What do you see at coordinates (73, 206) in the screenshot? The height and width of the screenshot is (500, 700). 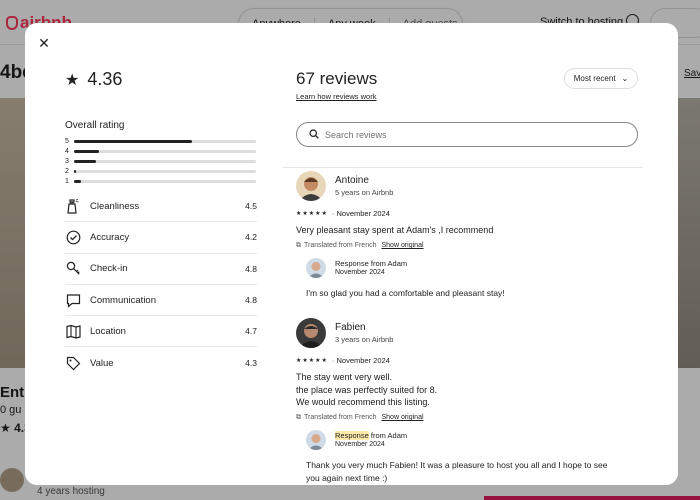 I see `spray-bottle-icon` at bounding box center [73, 206].